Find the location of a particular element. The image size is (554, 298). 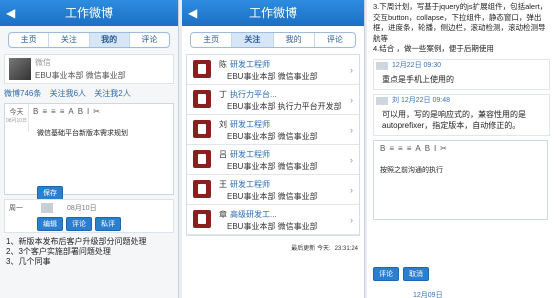

save-button: 保存 is located at coordinates (50, 193).